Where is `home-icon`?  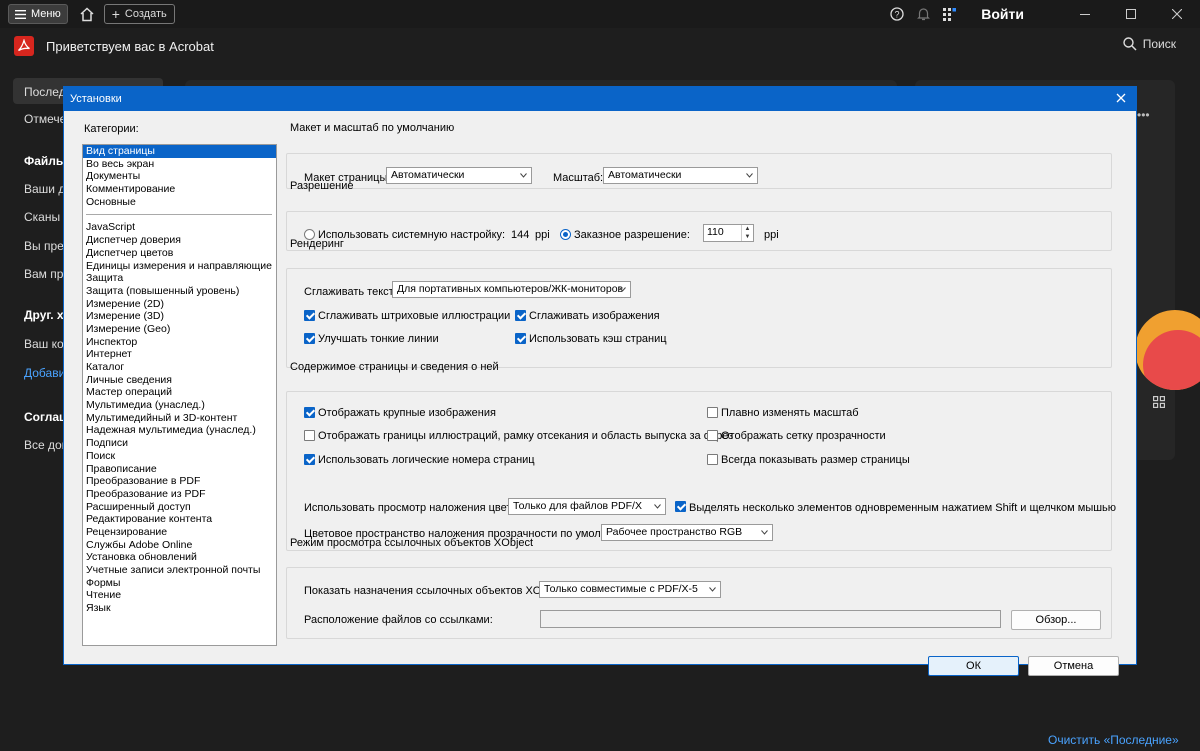 home-icon is located at coordinates (87, 14).